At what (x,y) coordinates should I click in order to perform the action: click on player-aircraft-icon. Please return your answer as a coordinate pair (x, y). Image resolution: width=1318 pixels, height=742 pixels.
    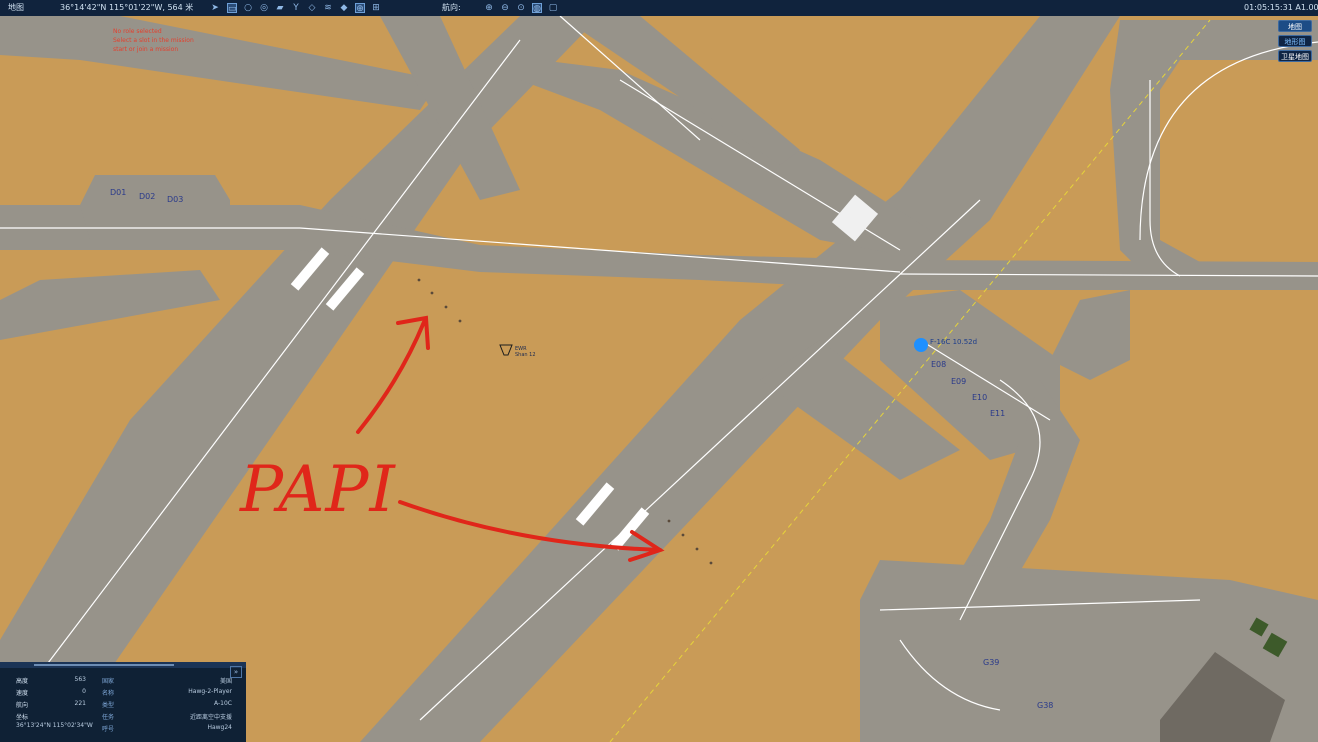
    Looking at the image, I should click on (921, 345).